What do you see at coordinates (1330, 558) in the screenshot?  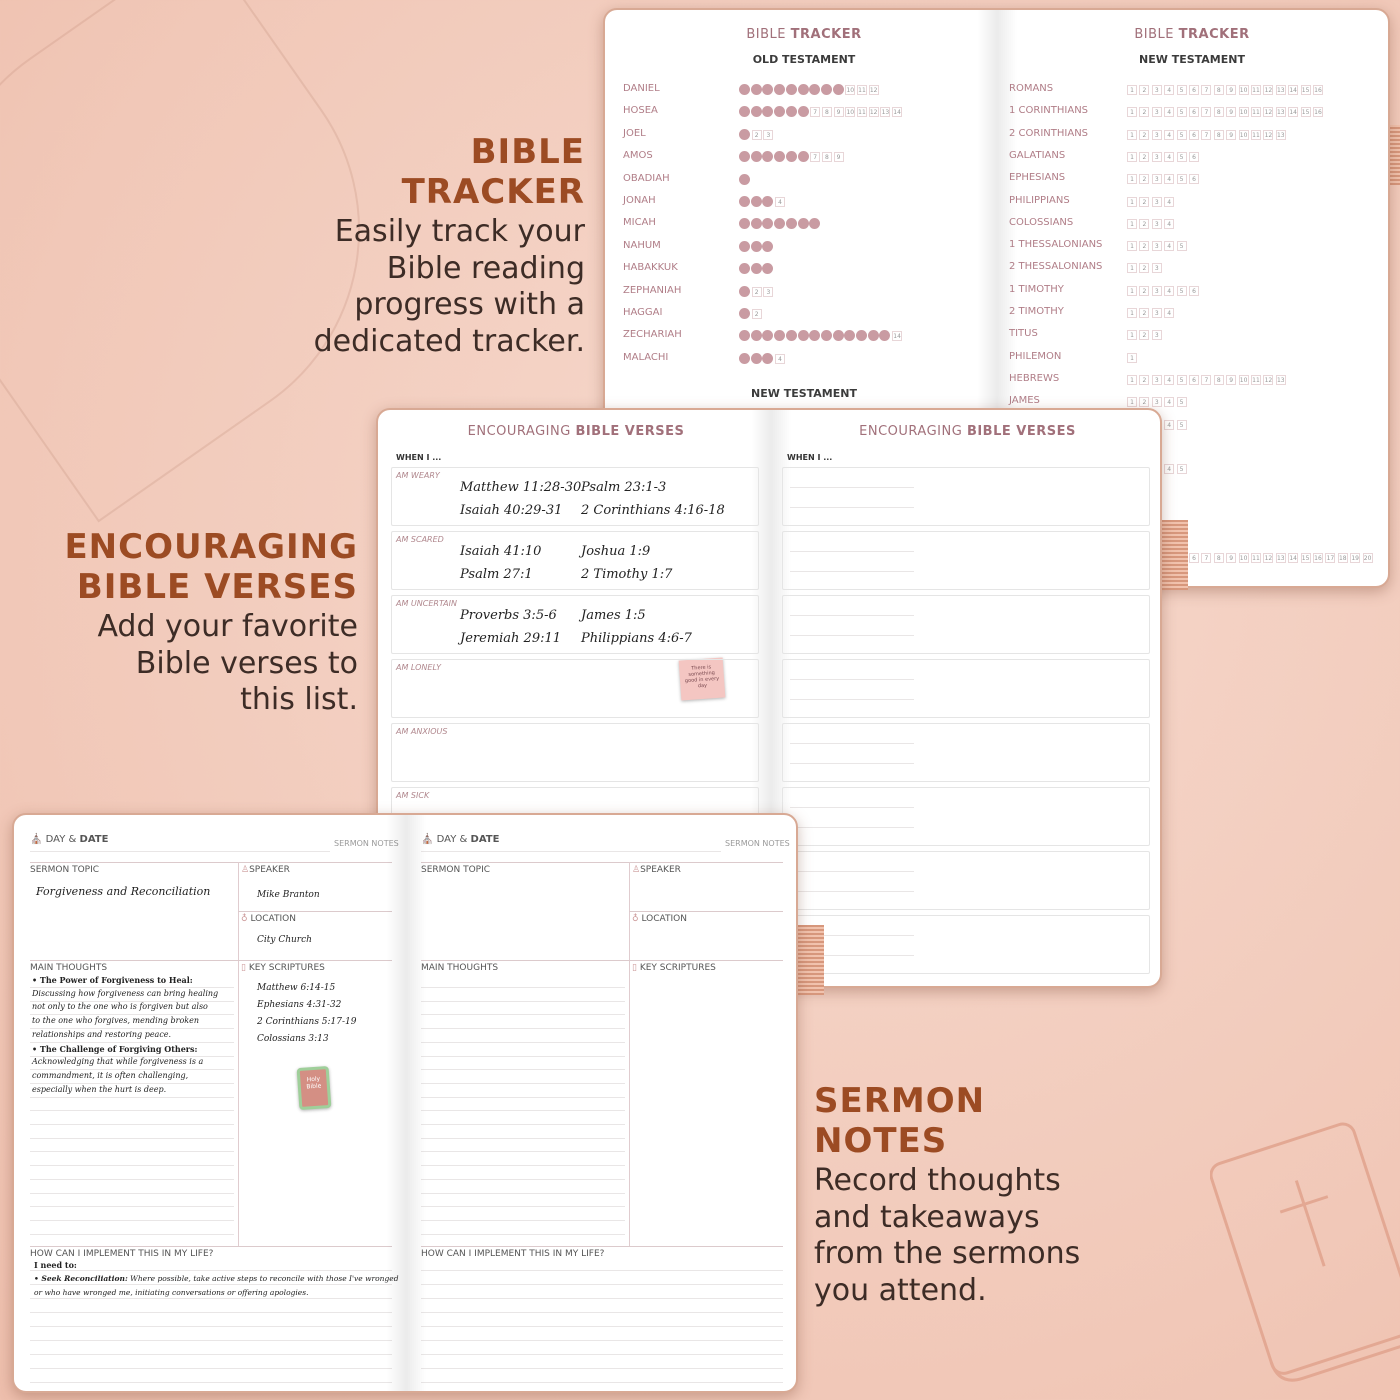 I see `chapter-checkbox-17: 17` at bounding box center [1330, 558].